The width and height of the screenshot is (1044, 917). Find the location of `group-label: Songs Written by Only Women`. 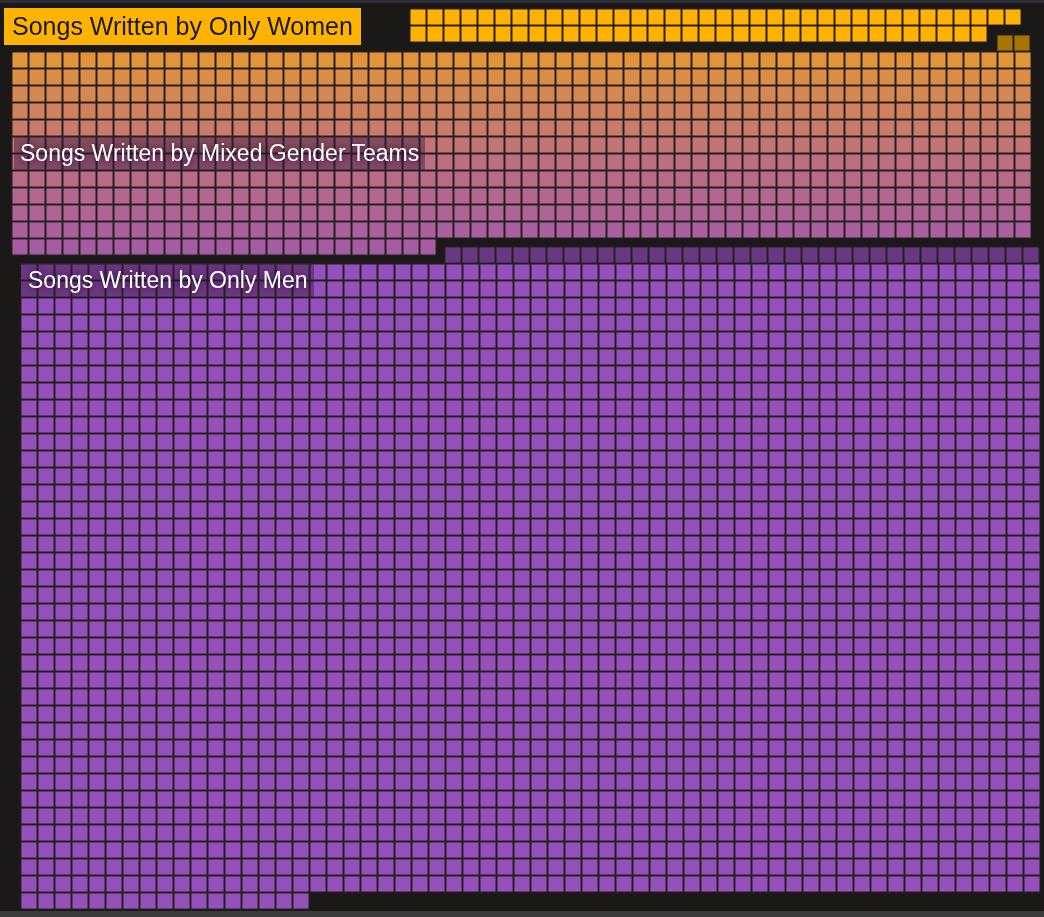

group-label: Songs Written by Only Women is located at coordinates (182, 26).